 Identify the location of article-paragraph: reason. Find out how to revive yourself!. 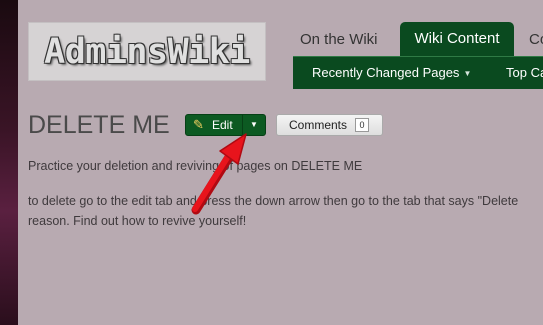
(137, 221).